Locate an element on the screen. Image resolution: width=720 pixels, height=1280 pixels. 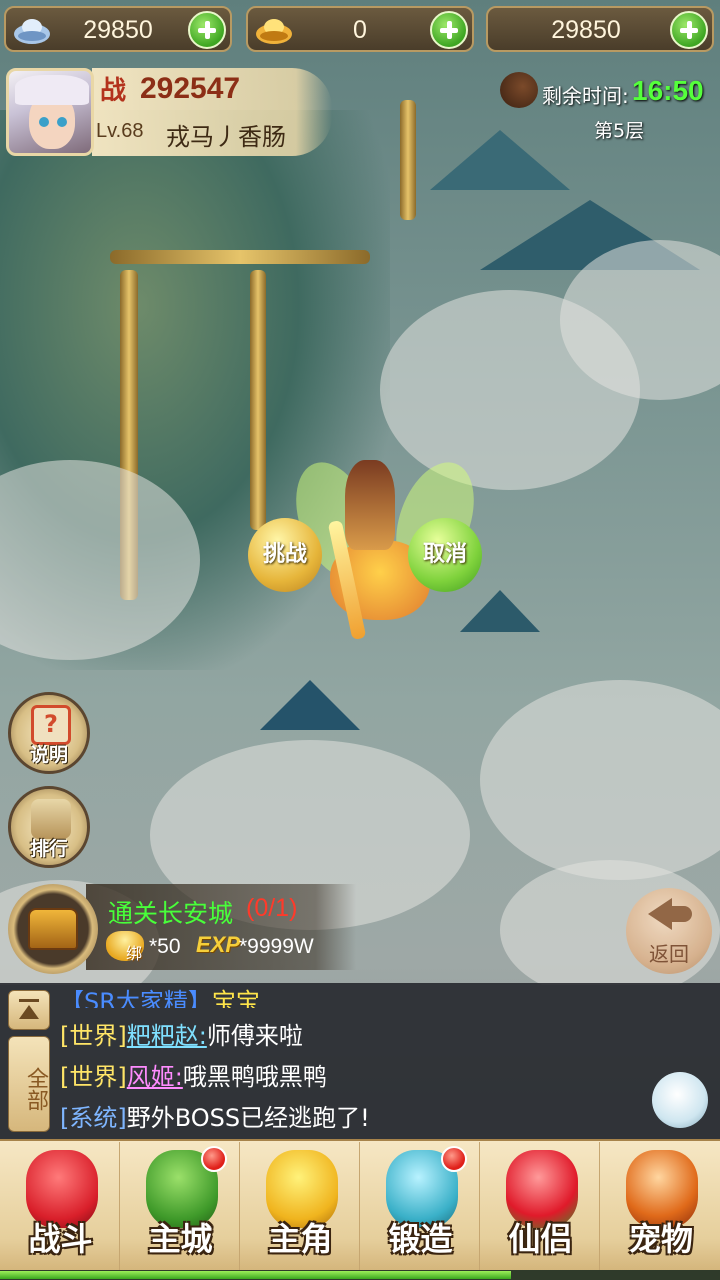
treasure-chest-icon is located at coordinates (53, 929).